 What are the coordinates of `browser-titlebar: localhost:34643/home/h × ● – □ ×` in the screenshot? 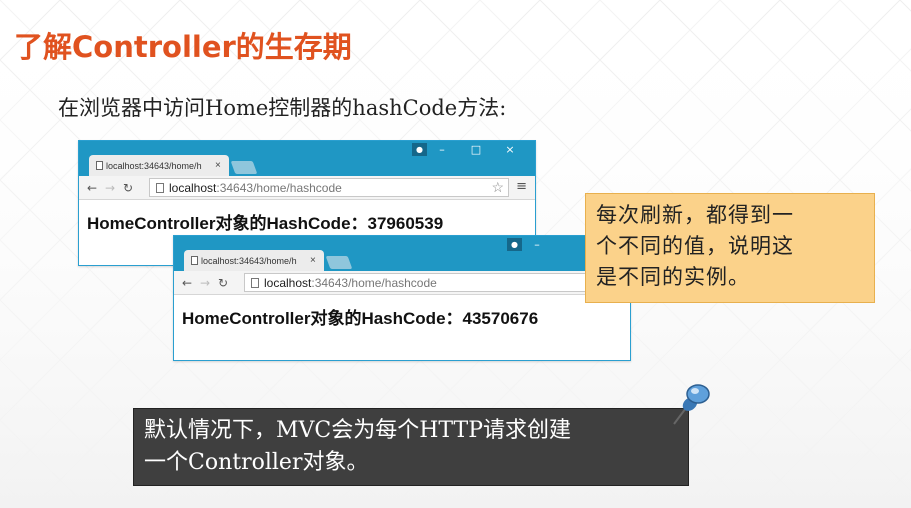 It's located at (307, 158).